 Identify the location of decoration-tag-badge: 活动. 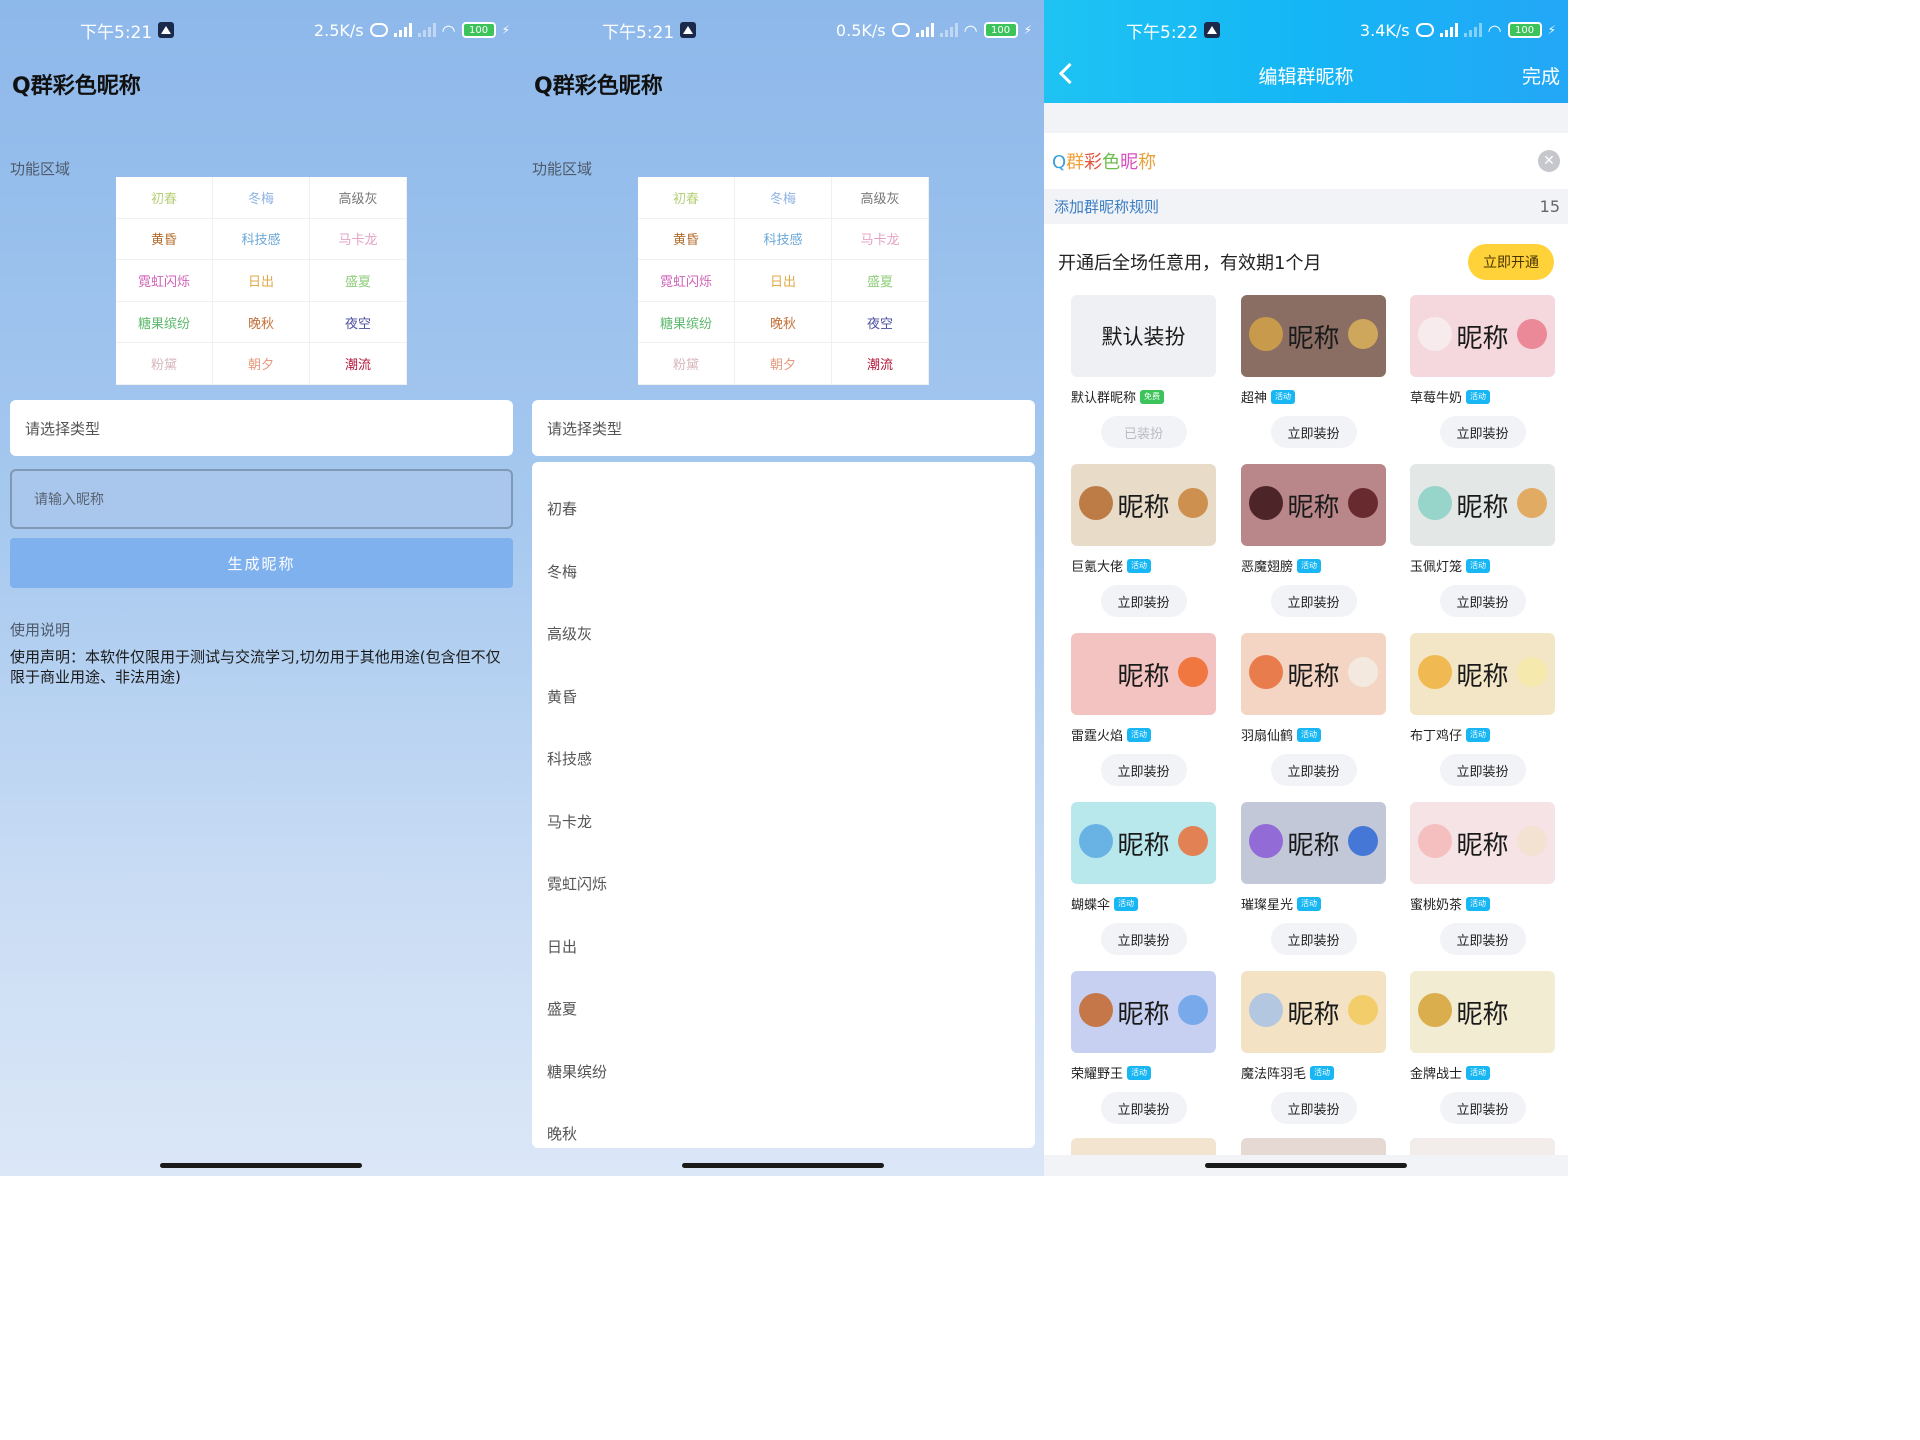
(1478, 903).